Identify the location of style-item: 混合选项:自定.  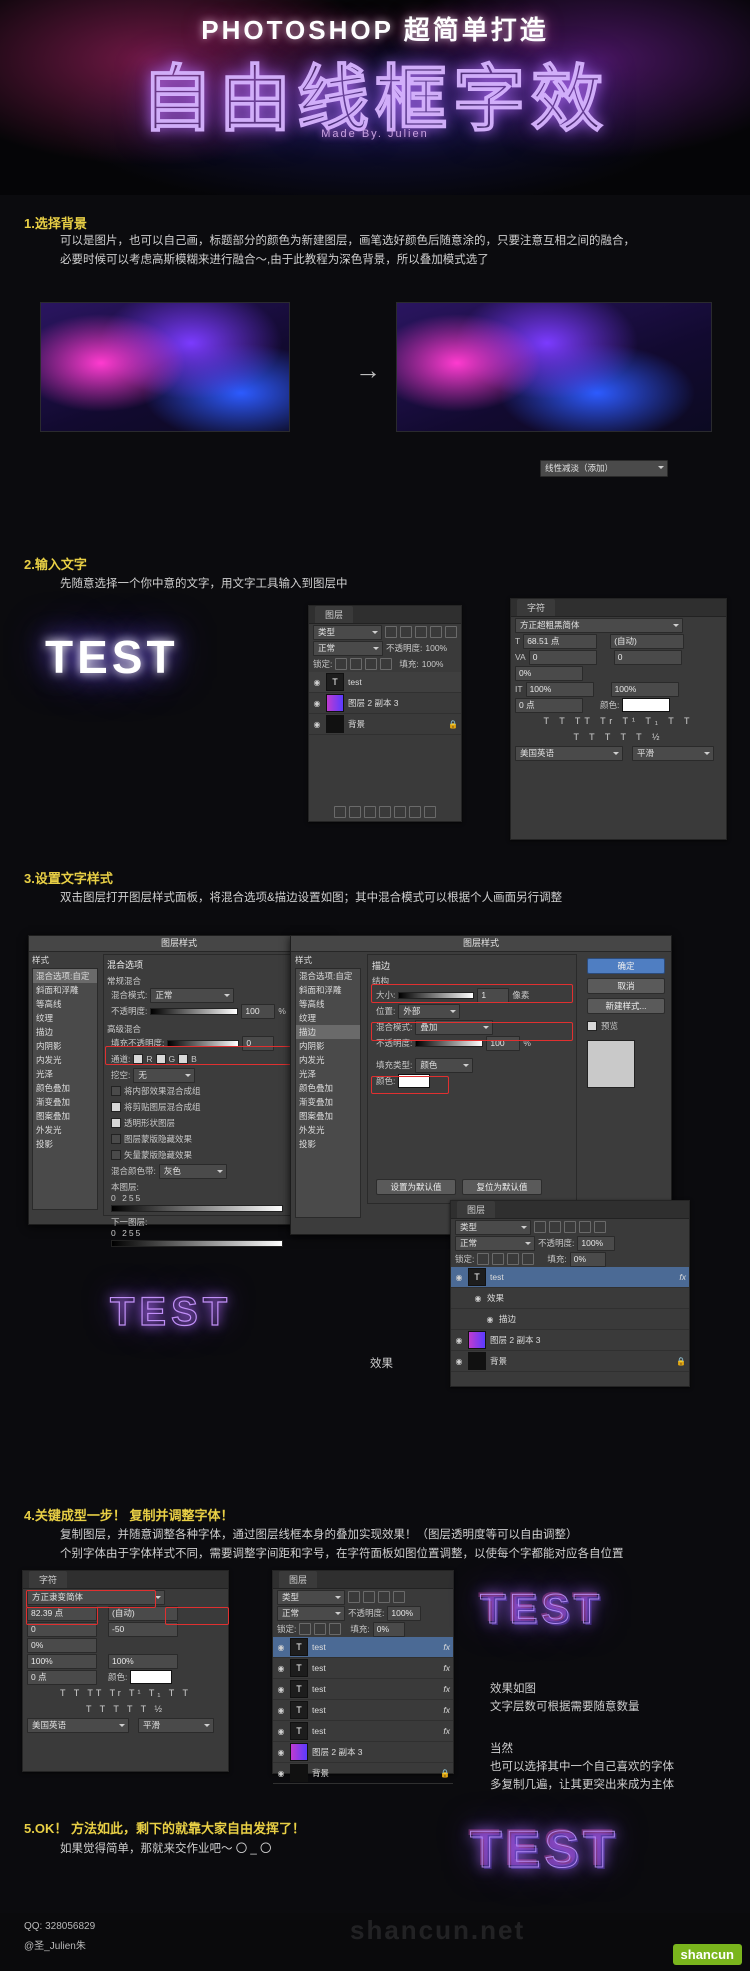
(328, 976).